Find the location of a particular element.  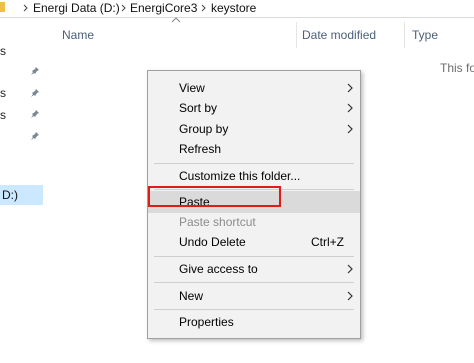

menu-item-sort-by: Sort by is located at coordinates (254, 108).